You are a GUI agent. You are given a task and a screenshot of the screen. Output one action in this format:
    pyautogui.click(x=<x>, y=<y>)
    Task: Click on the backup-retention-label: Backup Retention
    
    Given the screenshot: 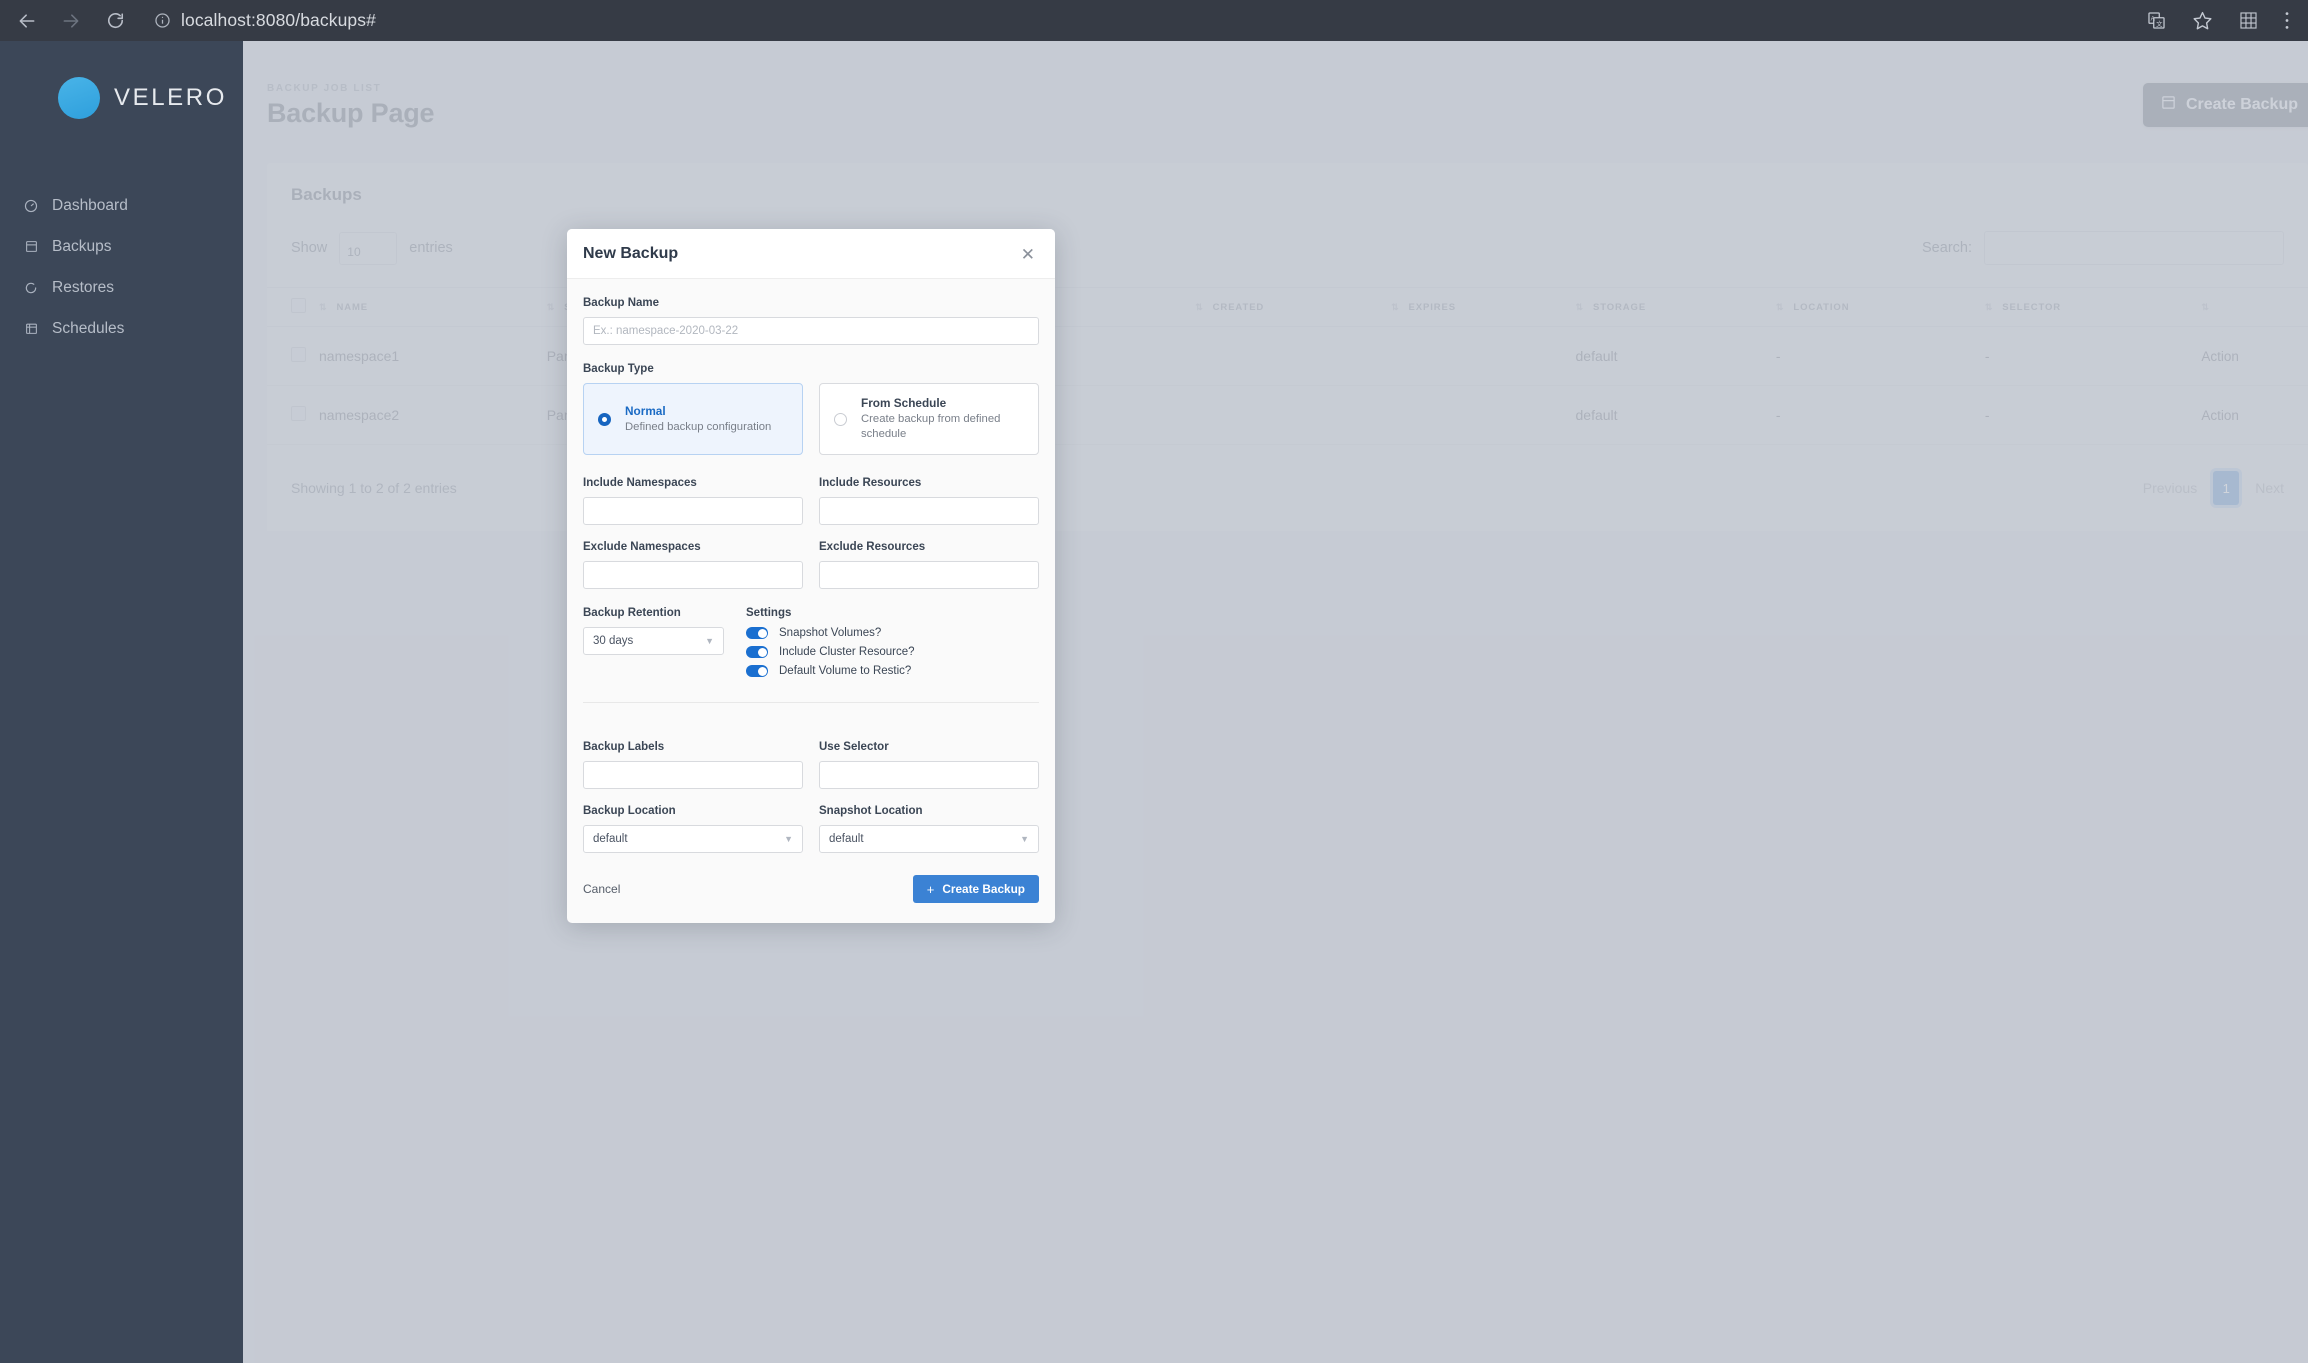 What is the action you would take?
    pyautogui.click(x=632, y=613)
    